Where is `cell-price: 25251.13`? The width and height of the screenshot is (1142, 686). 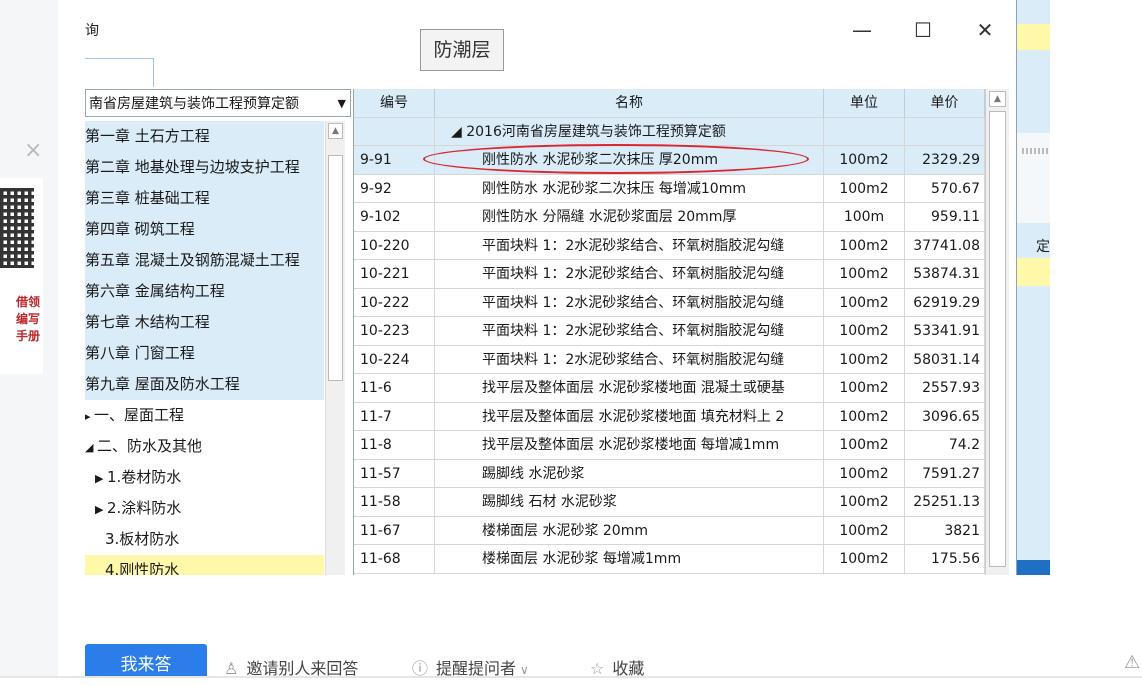 cell-price: 25251.13 is located at coordinates (945, 502).